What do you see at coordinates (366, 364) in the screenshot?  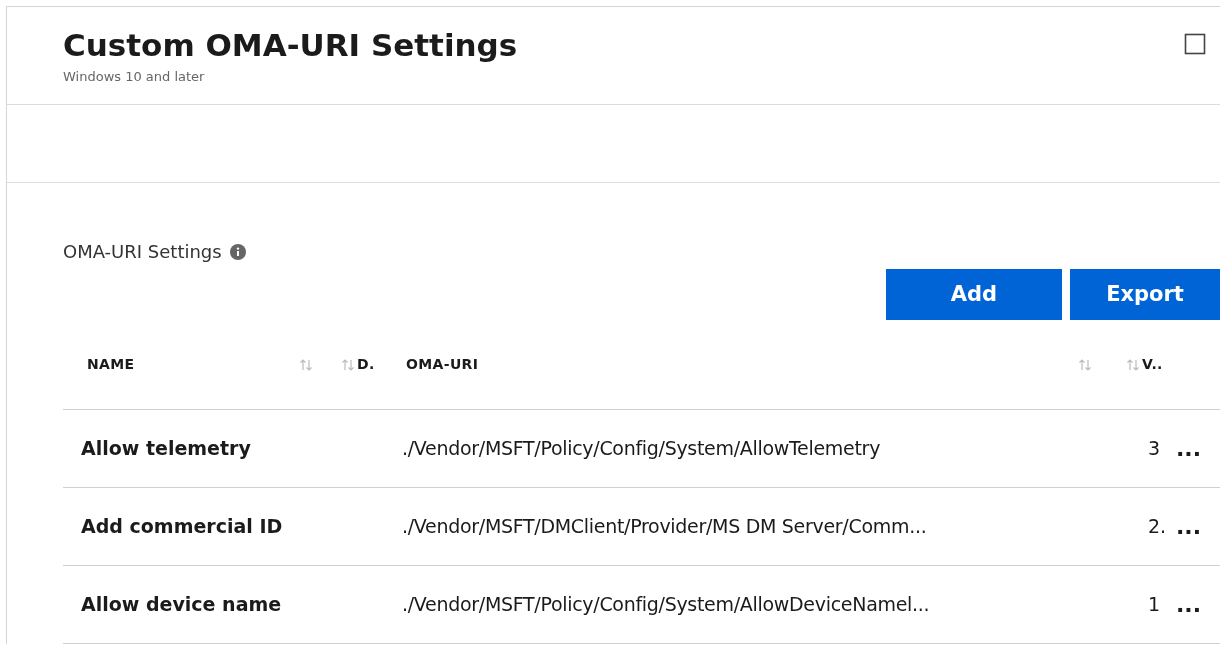 I see `column-header: D.` at bounding box center [366, 364].